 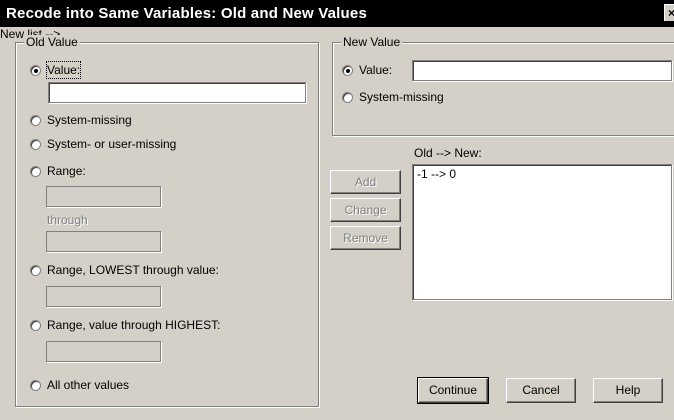 I want to click on system-or-user-missing-radio: System- or user-missing, so click(x=103, y=144).